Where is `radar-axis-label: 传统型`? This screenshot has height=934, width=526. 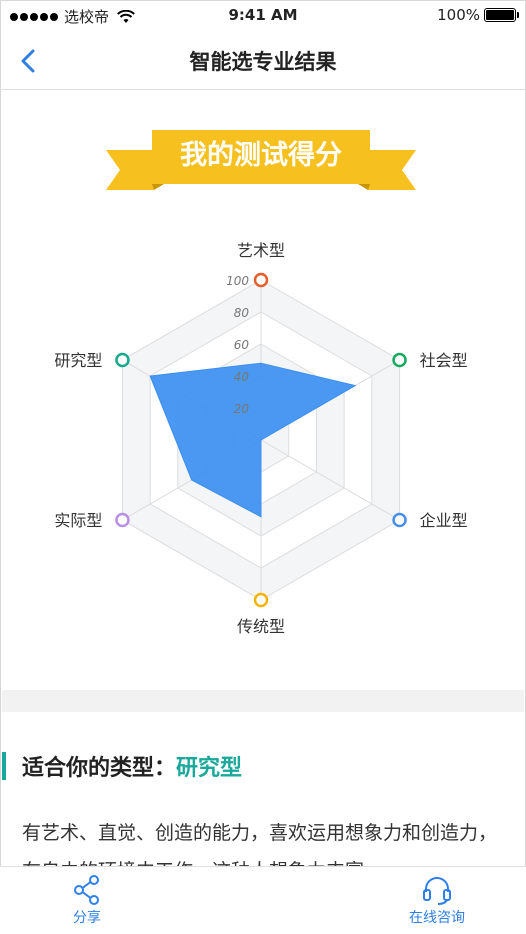 radar-axis-label: 传统型 is located at coordinates (261, 626).